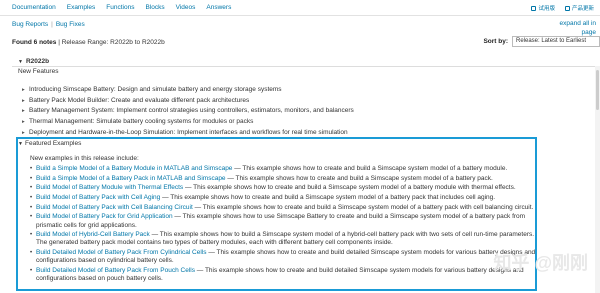  What do you see at coordinates (534, 8) in the screenshot?
I see `download-icon` at bounding box center [534, 8].